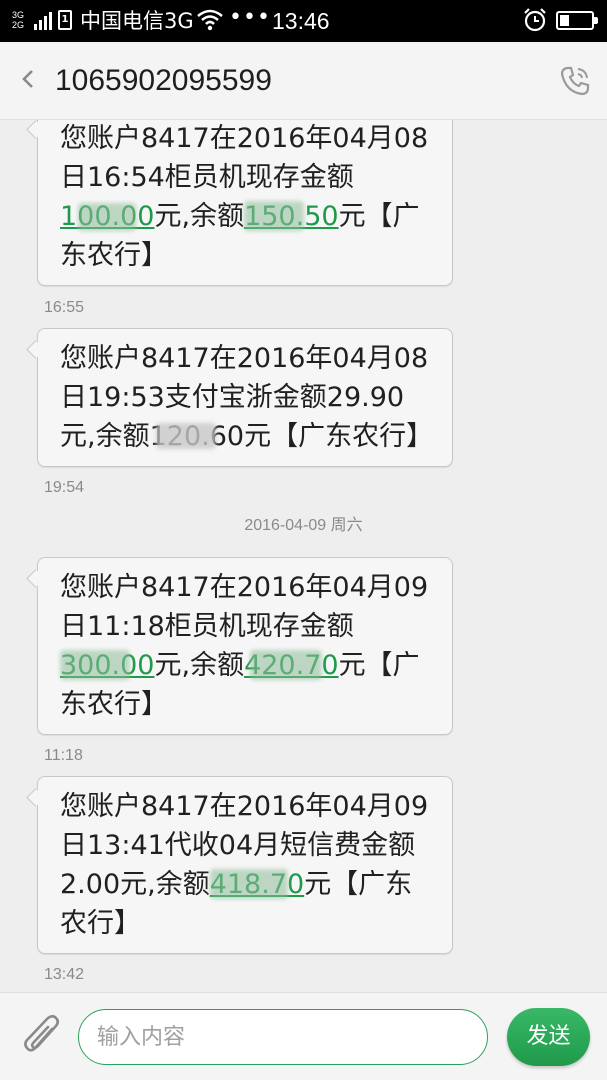  I want to click on network-2g-label: 2G, so click(18, 25).